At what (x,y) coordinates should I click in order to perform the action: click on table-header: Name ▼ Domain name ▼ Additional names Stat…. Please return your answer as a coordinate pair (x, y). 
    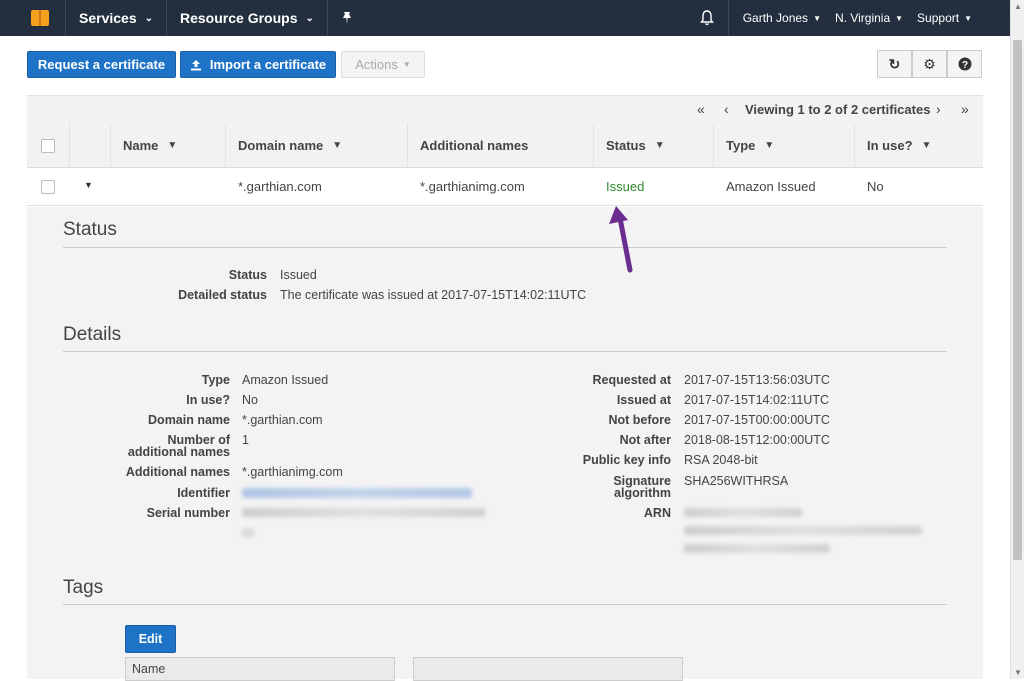
    Looking at the image, I should click on (505, 145).